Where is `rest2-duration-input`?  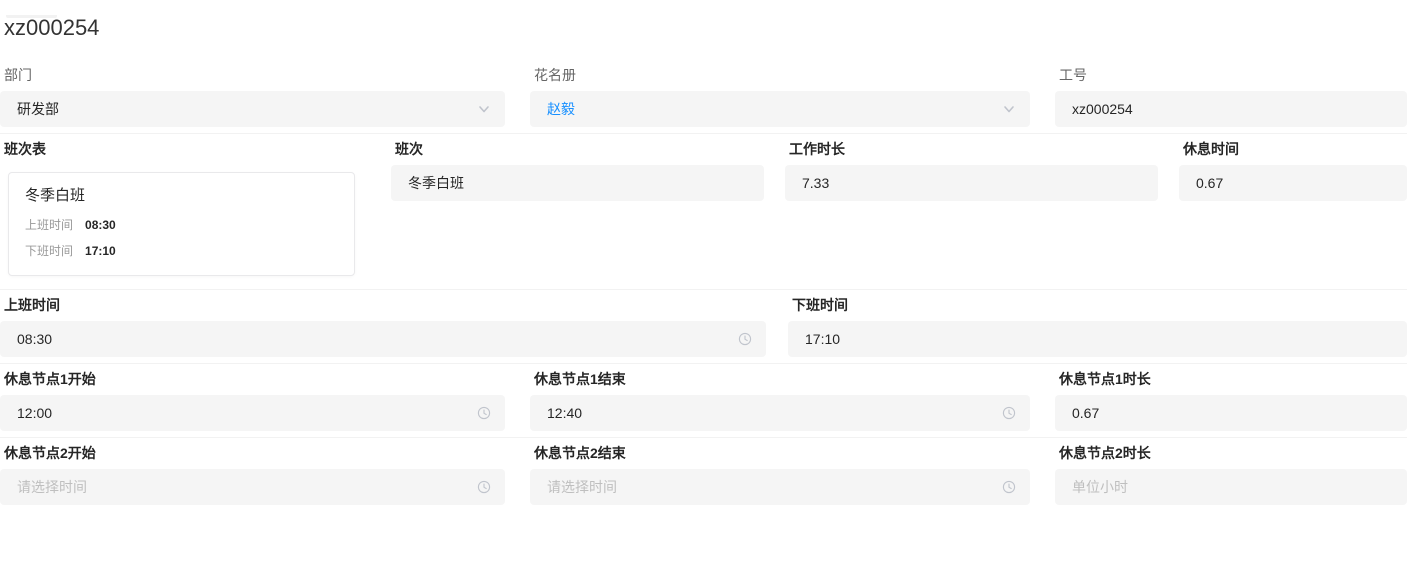
rest2-duration-input is located at coordinates (1231, 487).